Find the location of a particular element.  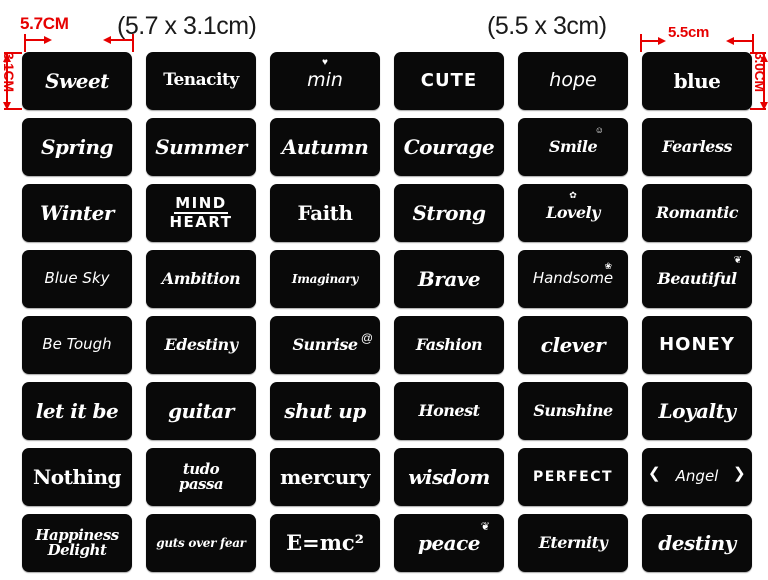

stencil-tile-label: E=mc² is located at coordinates (325, 543).